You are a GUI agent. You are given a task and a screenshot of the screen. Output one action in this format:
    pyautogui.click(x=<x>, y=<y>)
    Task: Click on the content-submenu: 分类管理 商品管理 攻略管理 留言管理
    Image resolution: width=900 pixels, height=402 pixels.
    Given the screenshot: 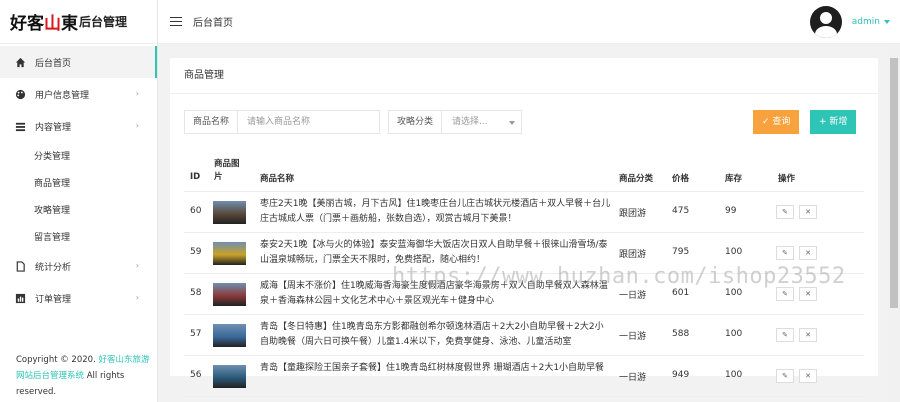 What is the action you would take?
    pyautogui.click(x=78, y=196)
    